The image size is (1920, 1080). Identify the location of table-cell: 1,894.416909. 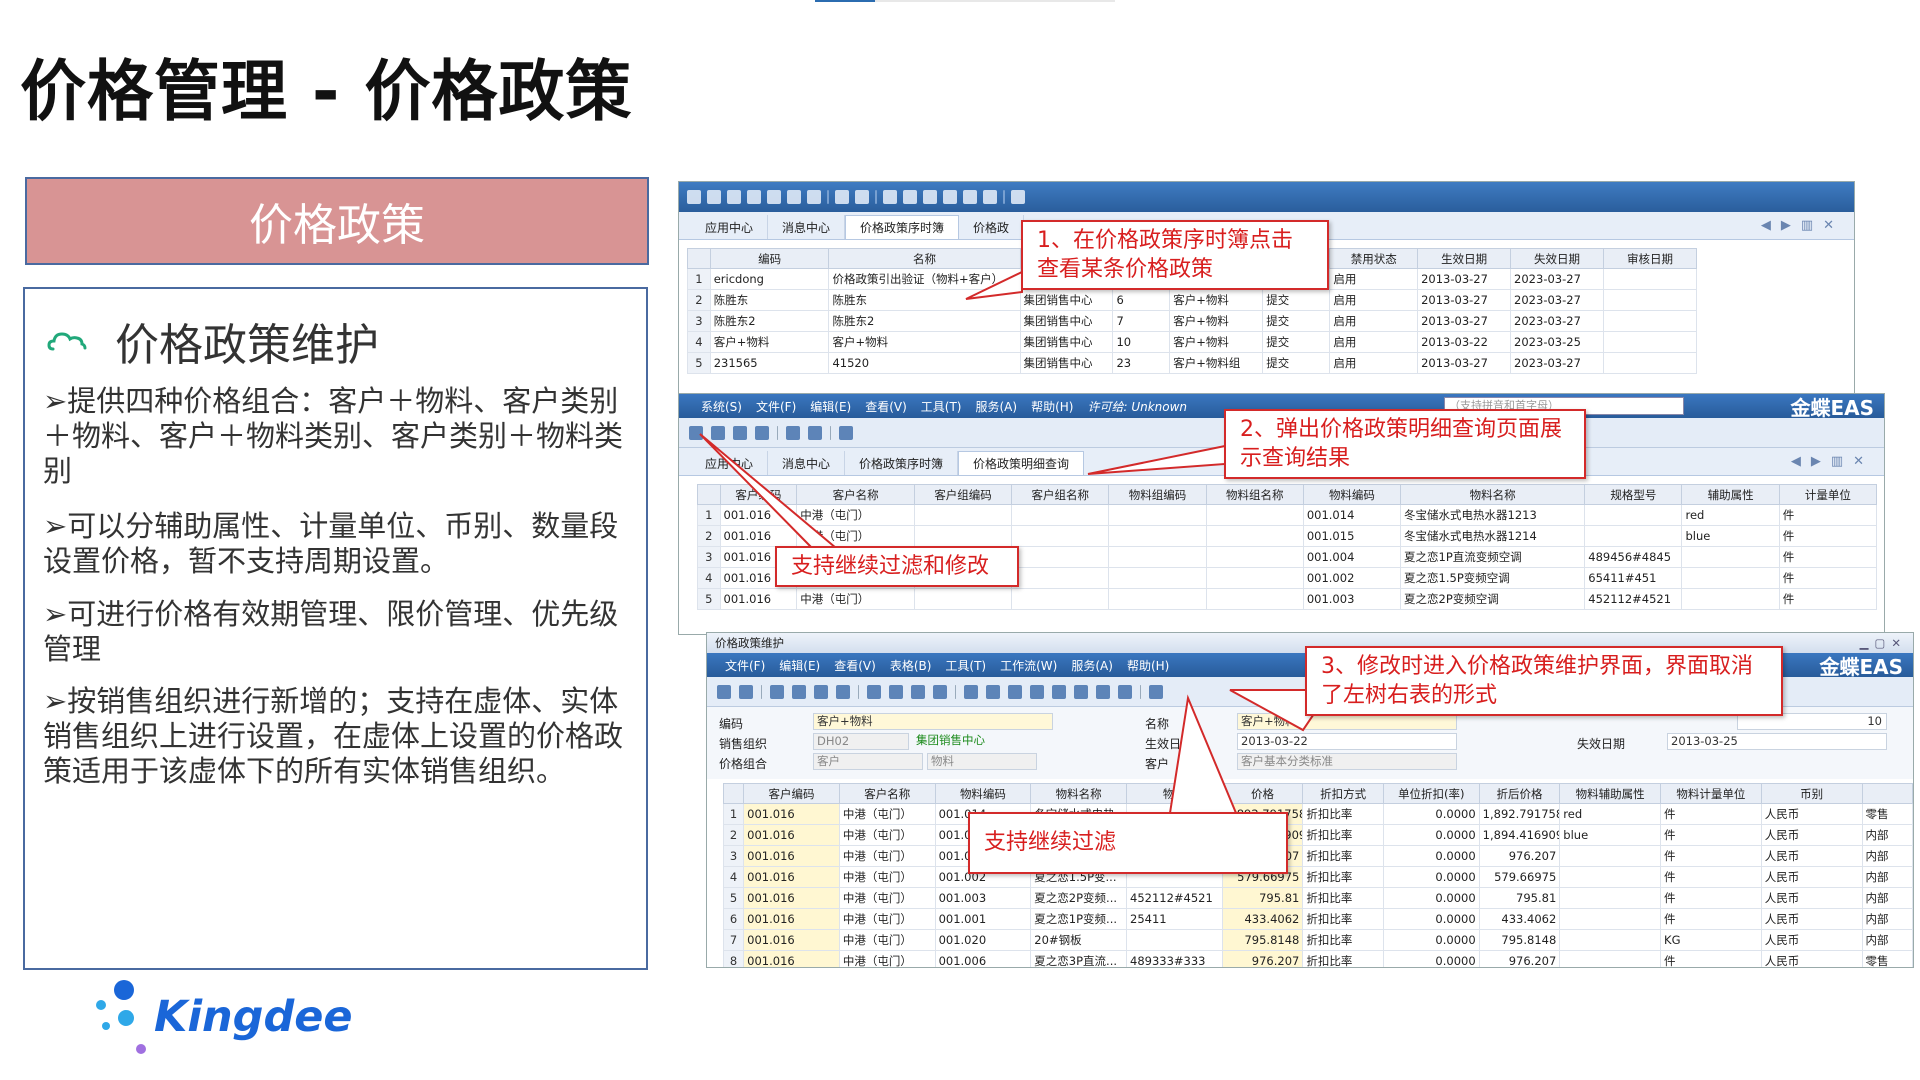
(1519, 835).